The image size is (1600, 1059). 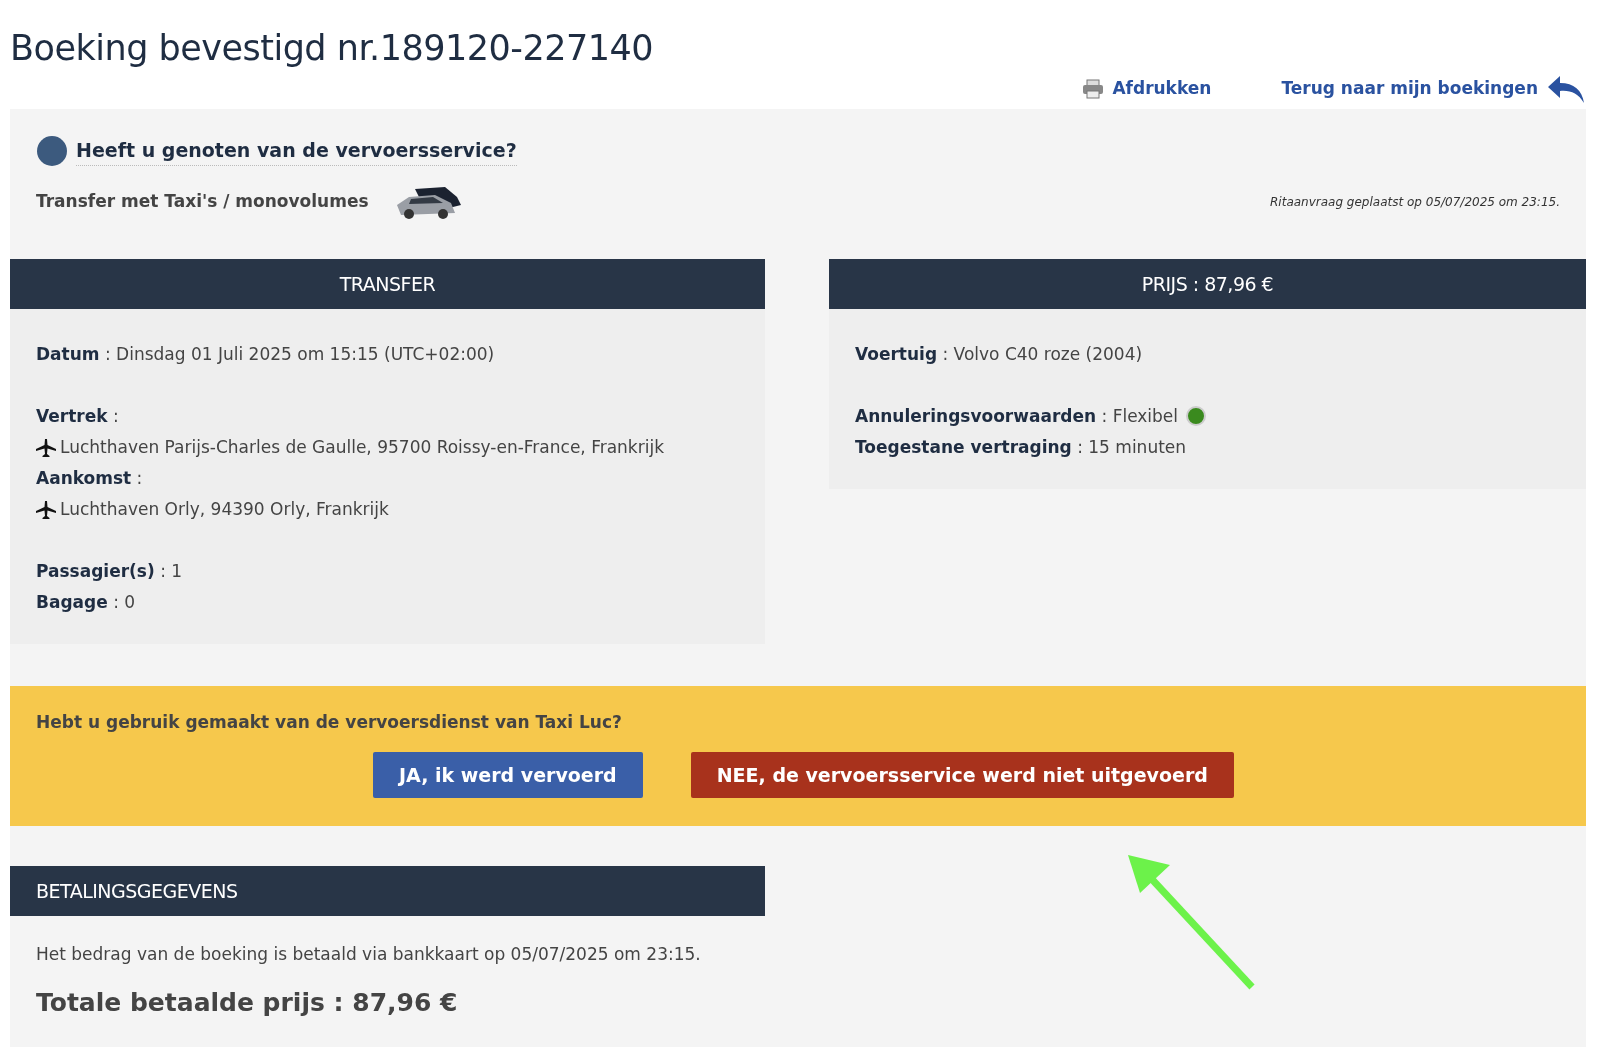 I want to click on detail-line: Toegestane vertraging : 15 minuten, so click(x=1021, y=447).